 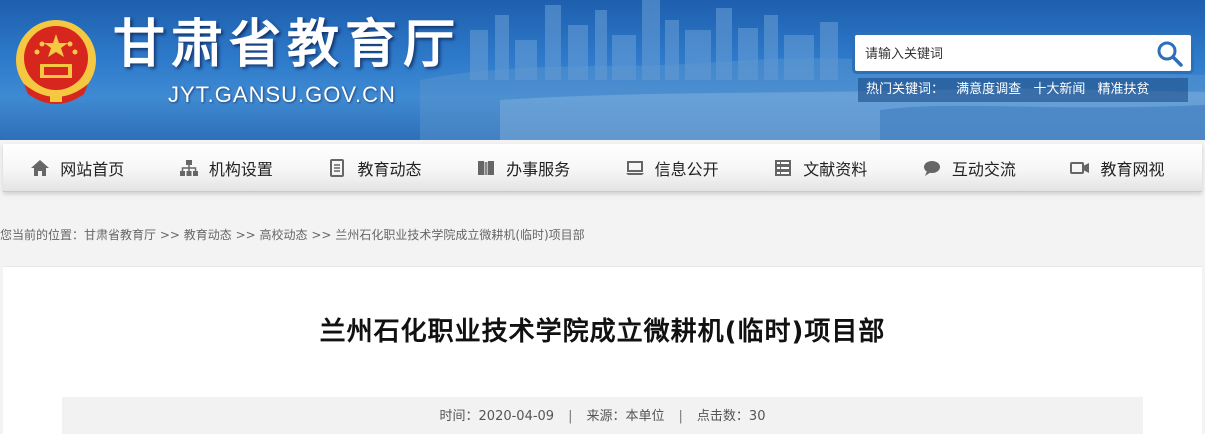 I want to click on nav-item-label: 教育网视, so click(x=1132, y=169).